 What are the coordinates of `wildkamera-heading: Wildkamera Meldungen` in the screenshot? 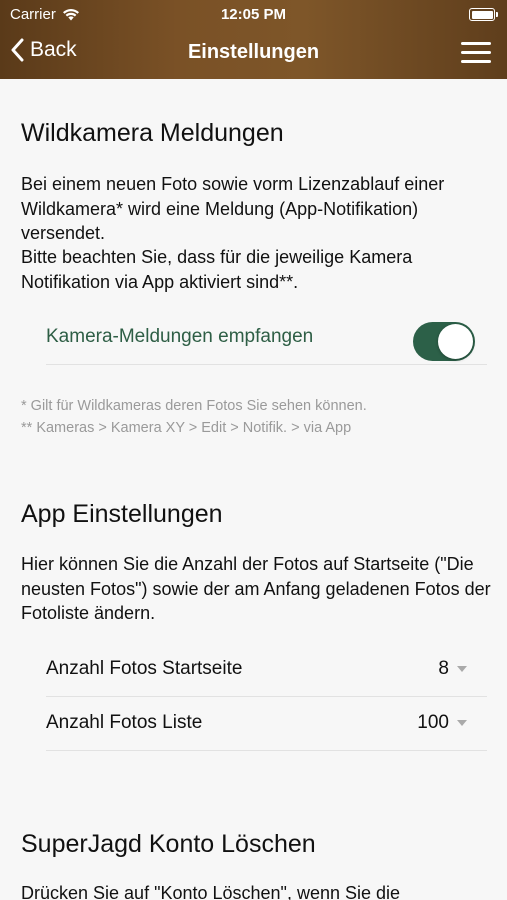 It's located at (152, 133).